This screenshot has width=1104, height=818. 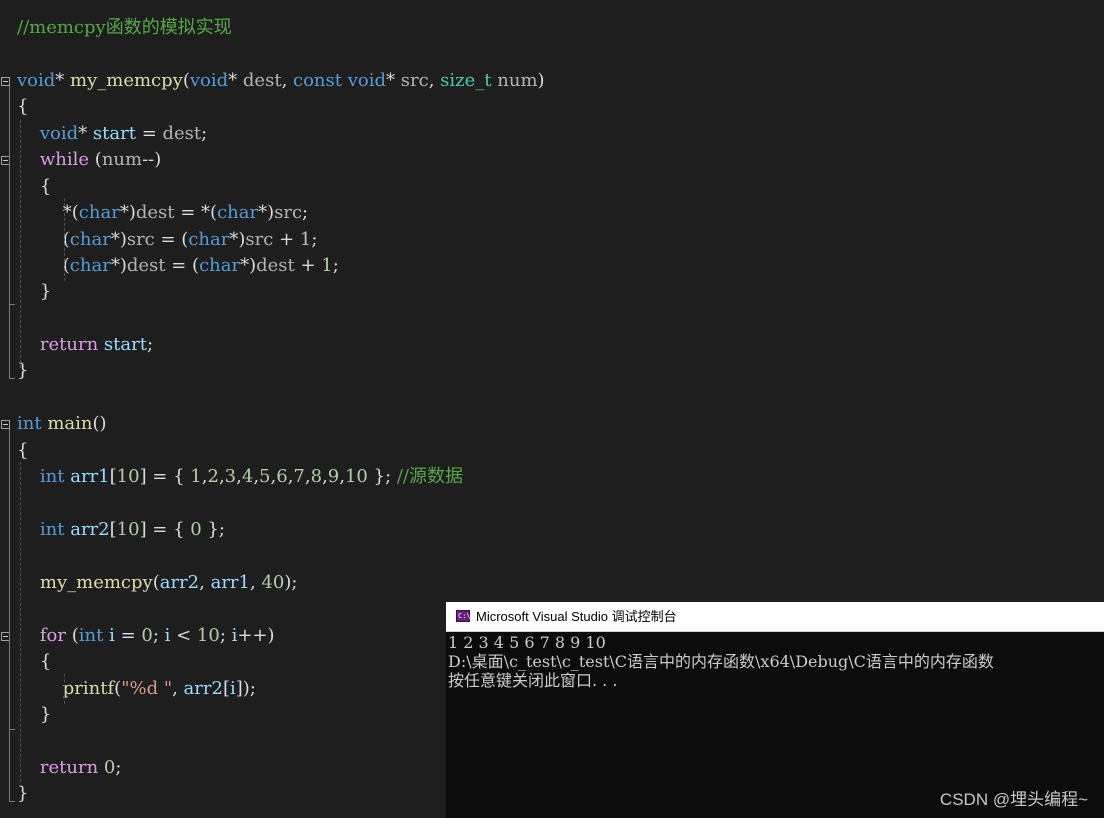 What do you see at coordinates (576, 616) in the screenshot?
I see `console-title: Microsoft Visual Studio 调试控制台` at bounding box center [576, 616].